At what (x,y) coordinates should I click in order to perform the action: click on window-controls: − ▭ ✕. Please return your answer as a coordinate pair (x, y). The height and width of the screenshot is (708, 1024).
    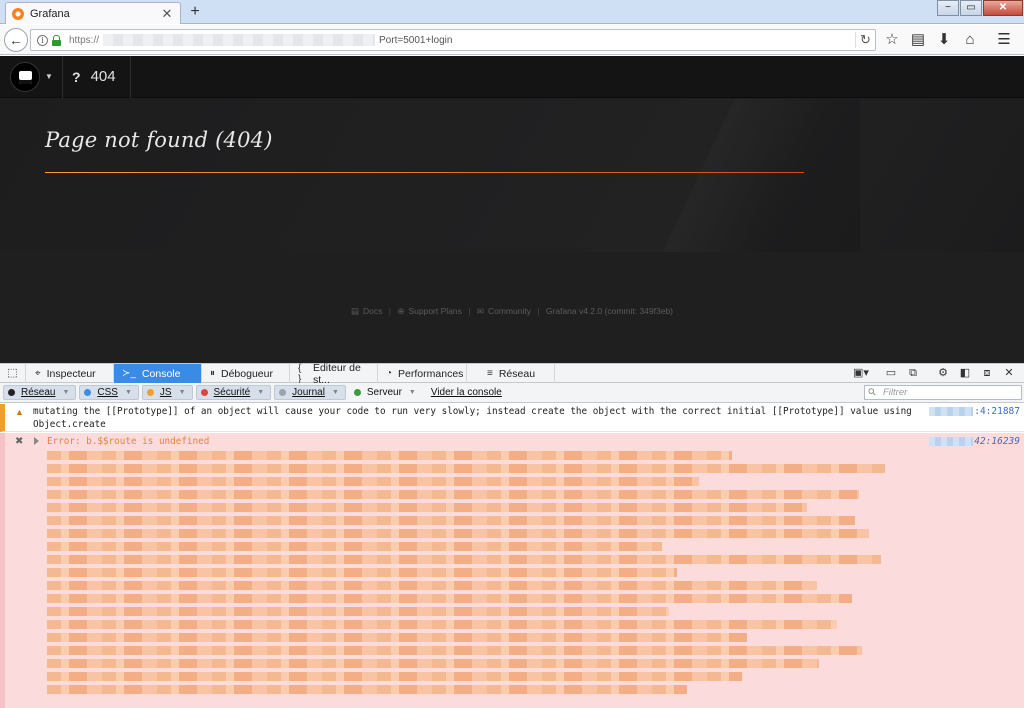
    Looking at the image, I should click on (979, 8).